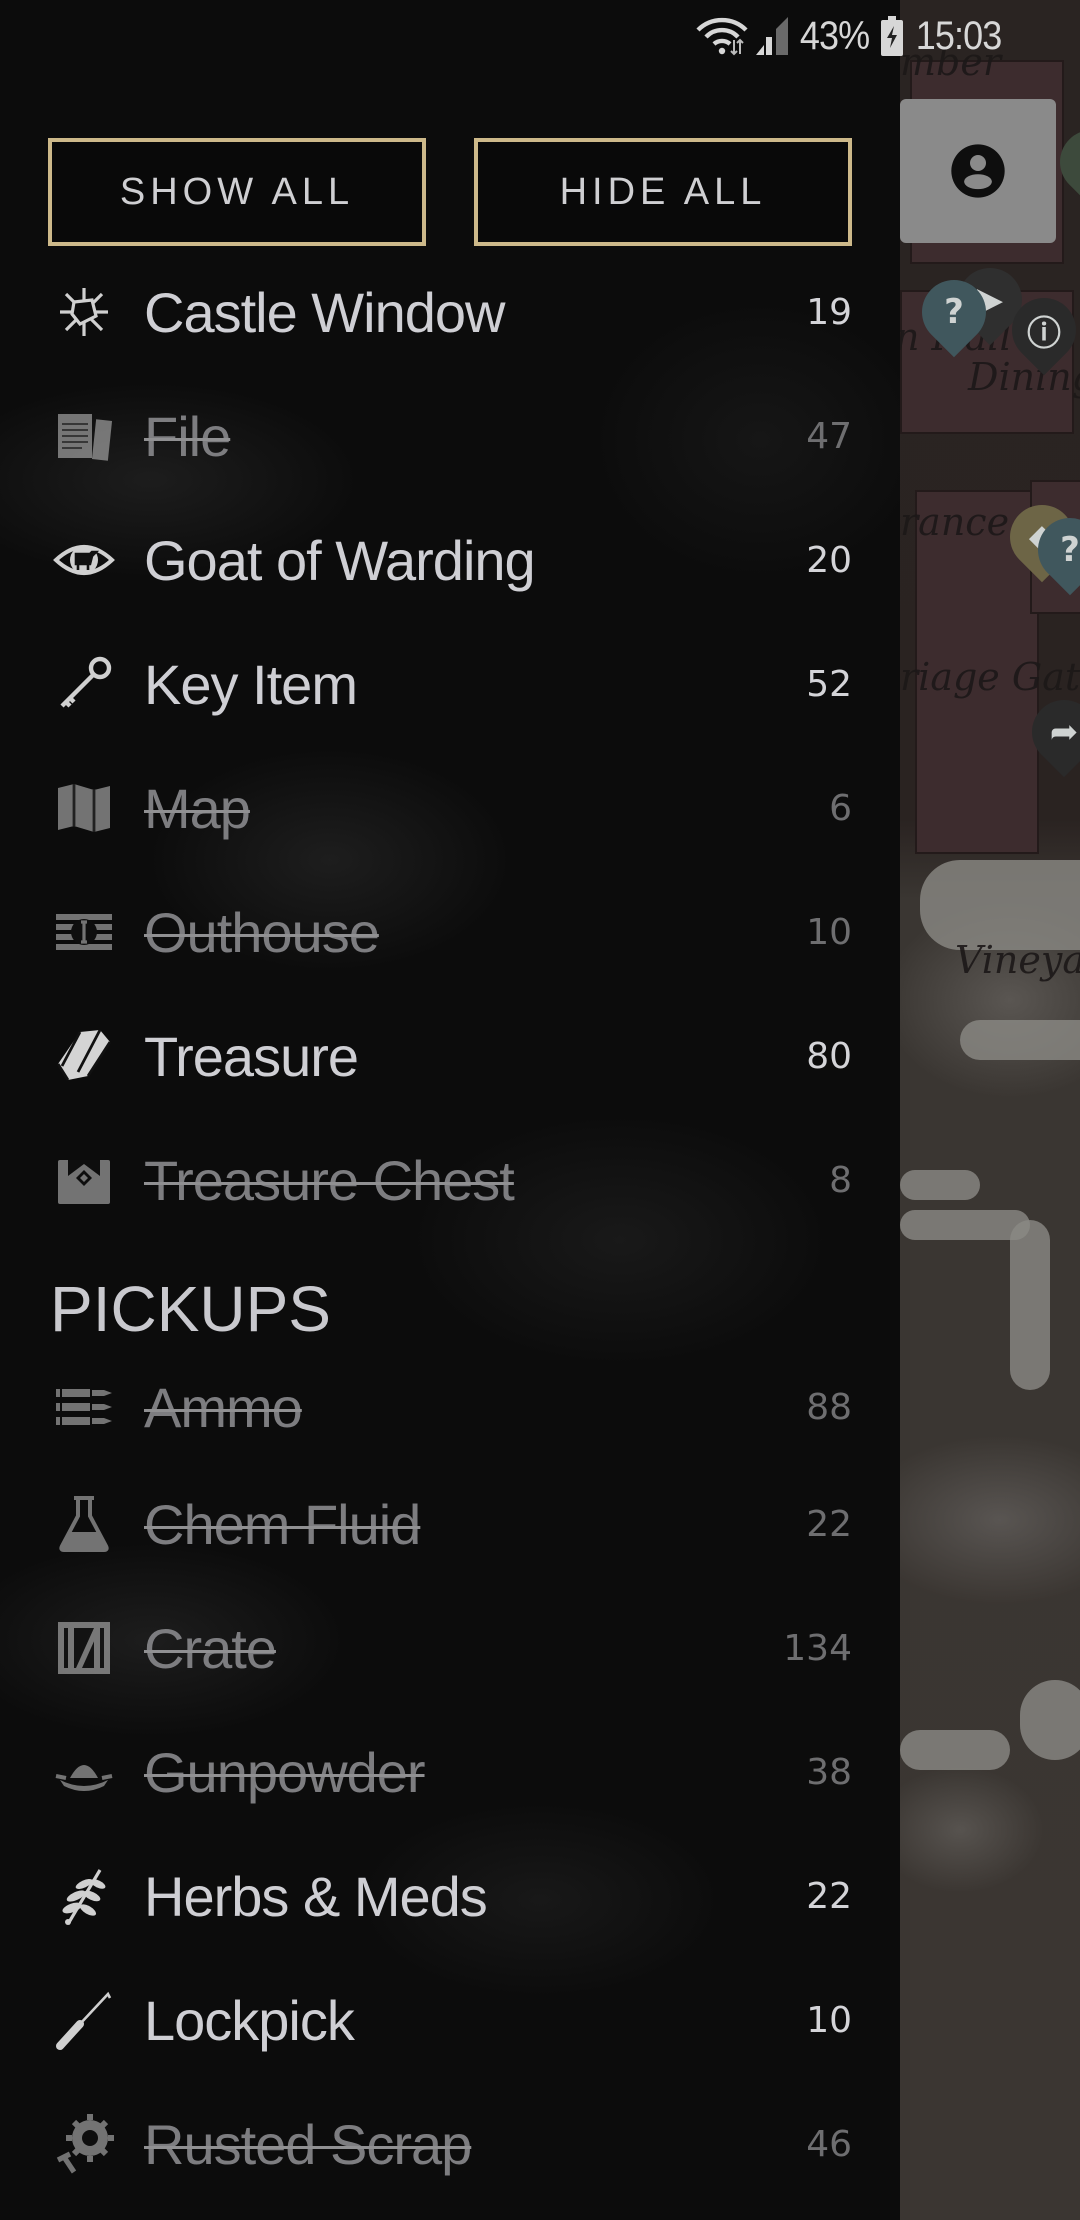 The width and height of the screenshot is (1080, 2220). What do you see at coordinates (84, 2144) in the screenshot?
I see `gear-scrap-icon` at bounding box center [84, 2144].